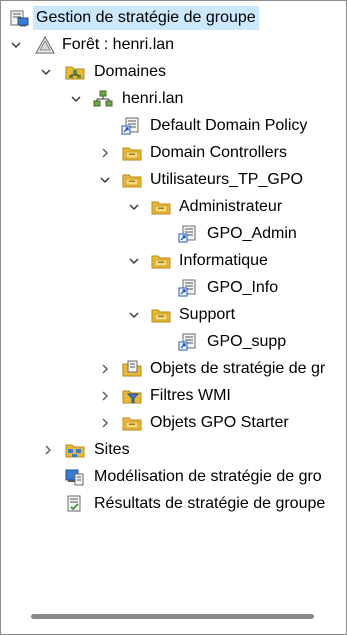 This screenshot has height=635, width=347. What do you see at coordinates (19, 18) in the screenshot?
I see `gpmc-console-icon` at bounding box center [19, 18].